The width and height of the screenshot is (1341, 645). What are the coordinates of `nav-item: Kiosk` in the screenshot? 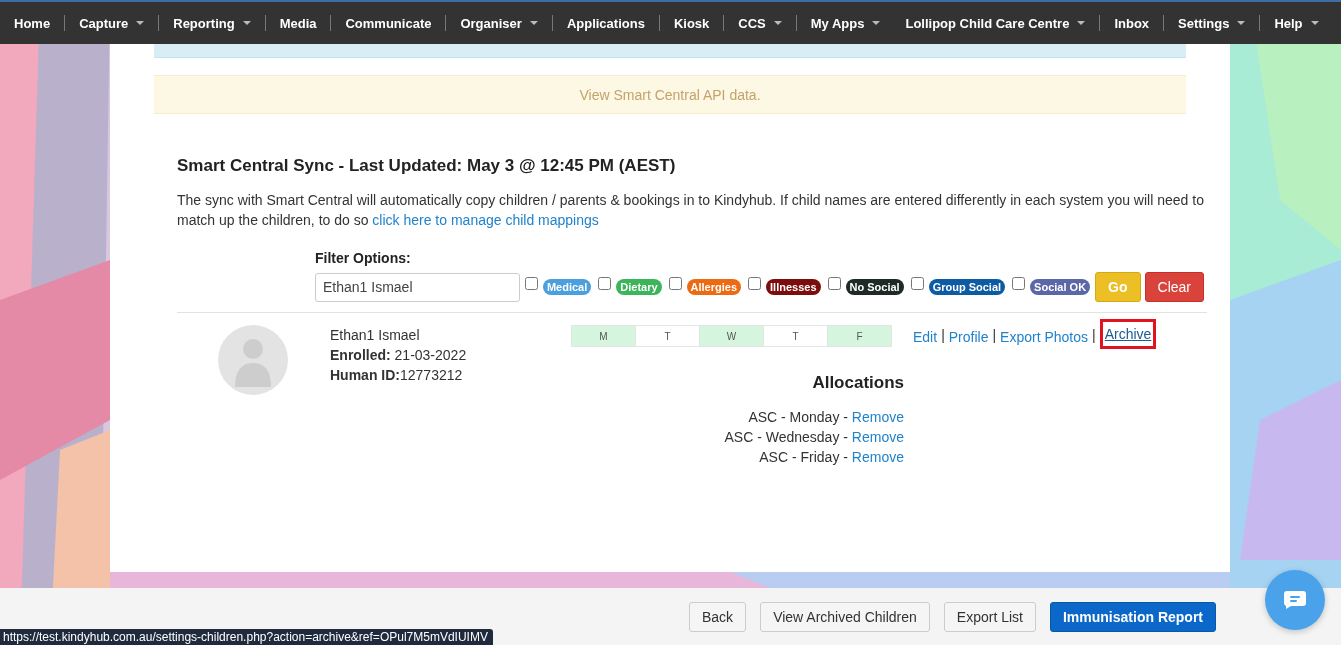 It's located at (691, 23).